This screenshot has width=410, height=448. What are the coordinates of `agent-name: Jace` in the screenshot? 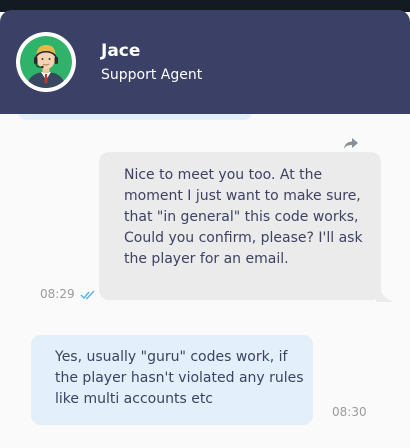 It's located at (121, 51).